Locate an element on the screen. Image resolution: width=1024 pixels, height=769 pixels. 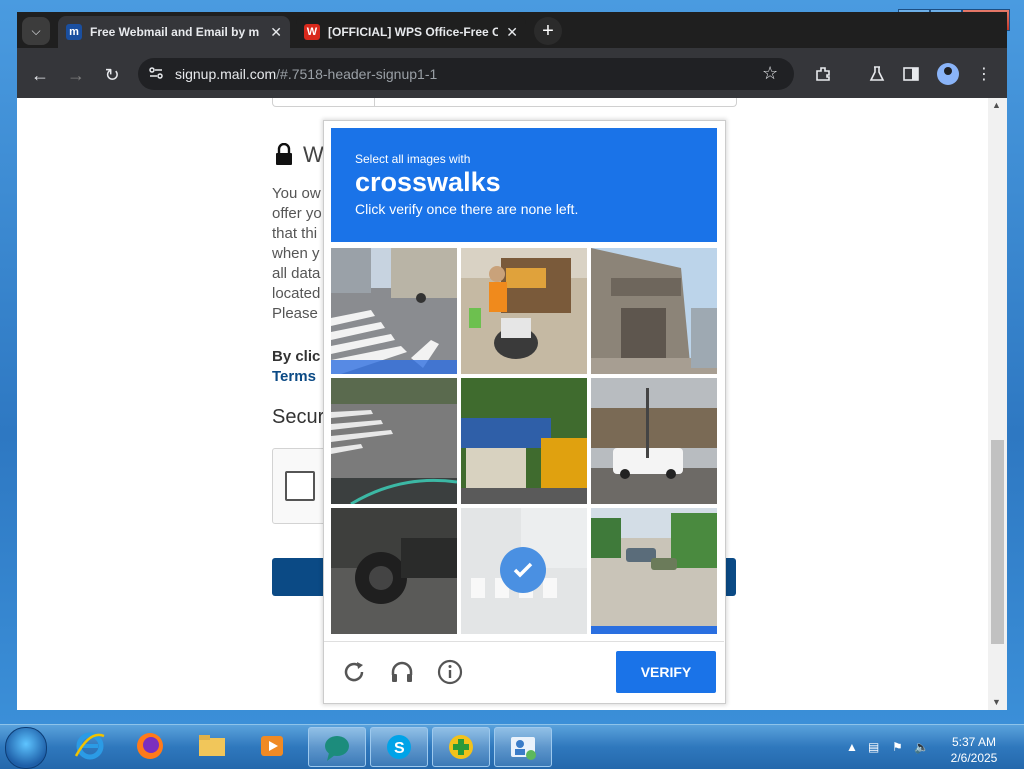
popup-footer-divider is located at coordinates (524, 641).